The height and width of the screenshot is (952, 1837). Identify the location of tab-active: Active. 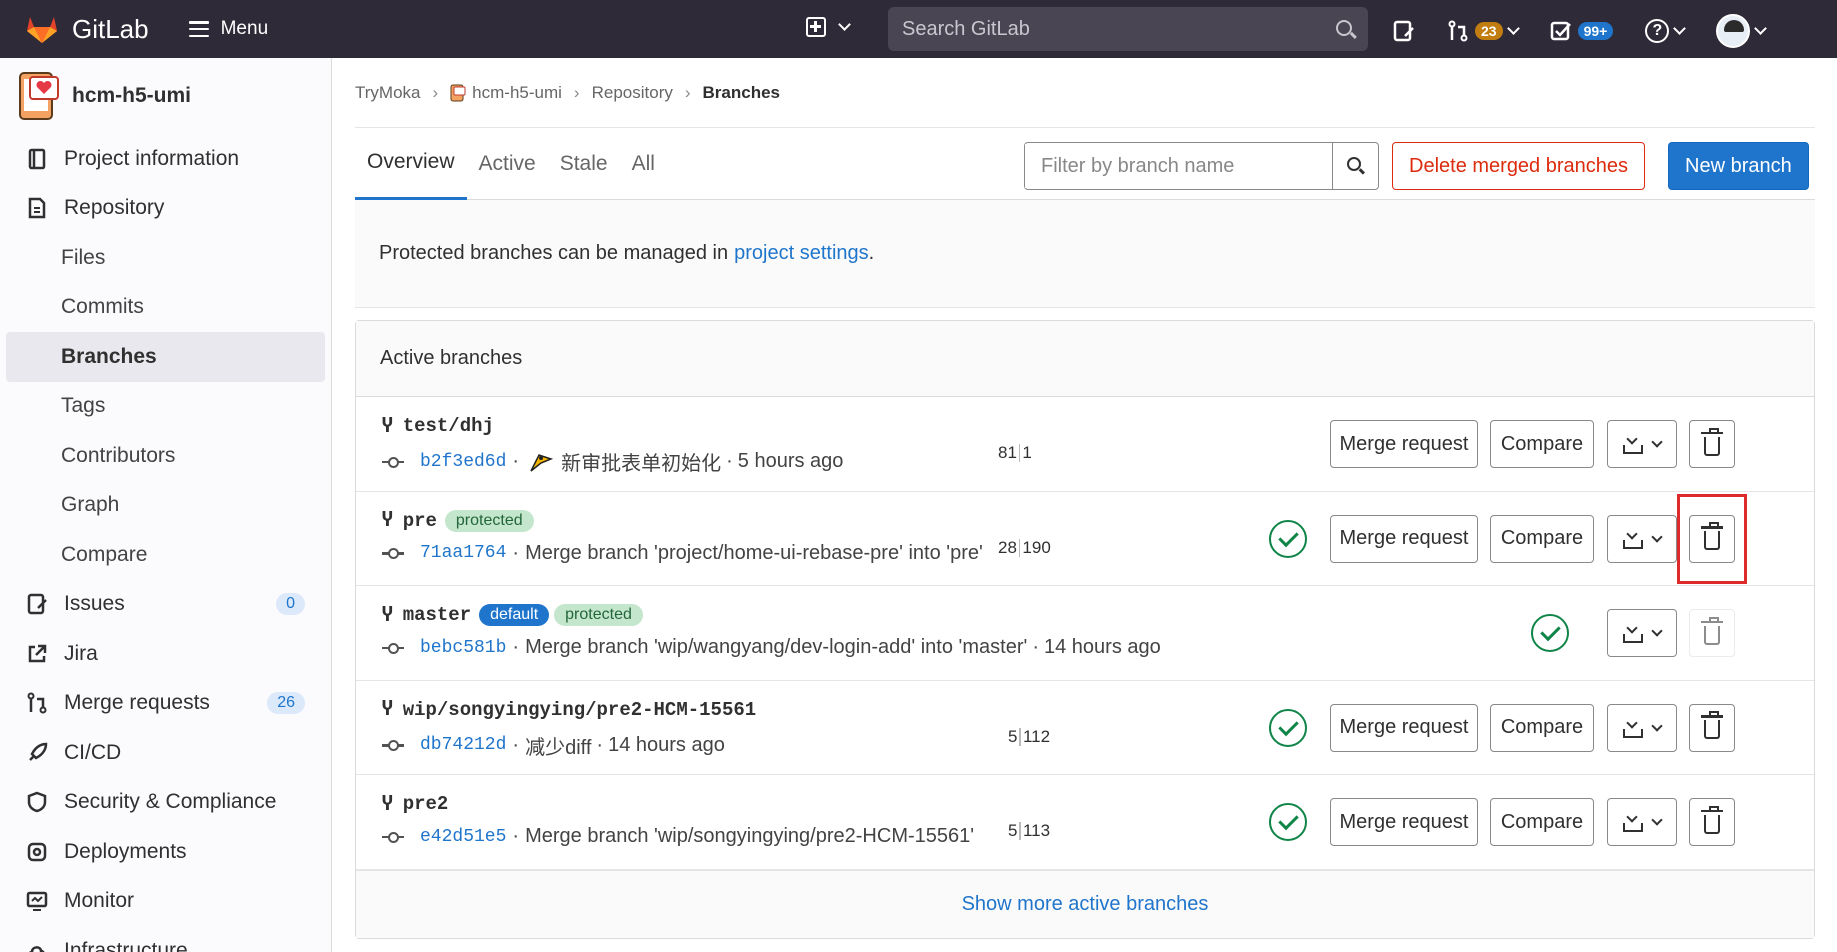
(507, 164).